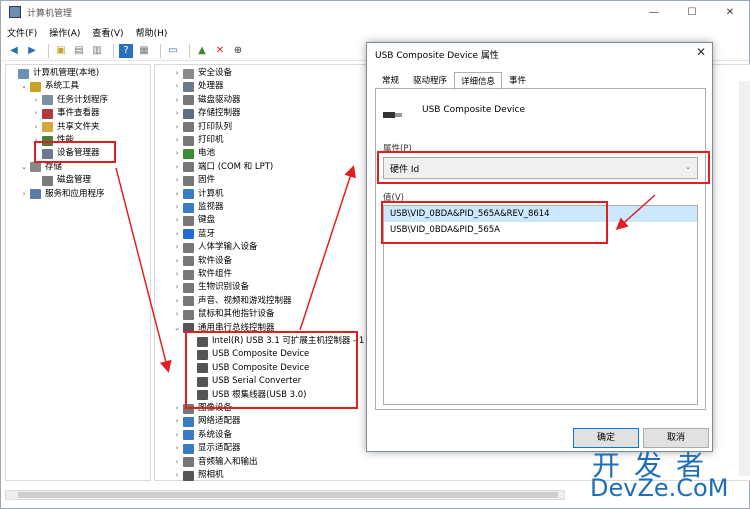 The image size is (750, 509). What do you see at coordinates (245, 300) in the screenshot?
I see `device_tree-label: 声音、视频和游戏控制器` at bounding box center [245, 300].